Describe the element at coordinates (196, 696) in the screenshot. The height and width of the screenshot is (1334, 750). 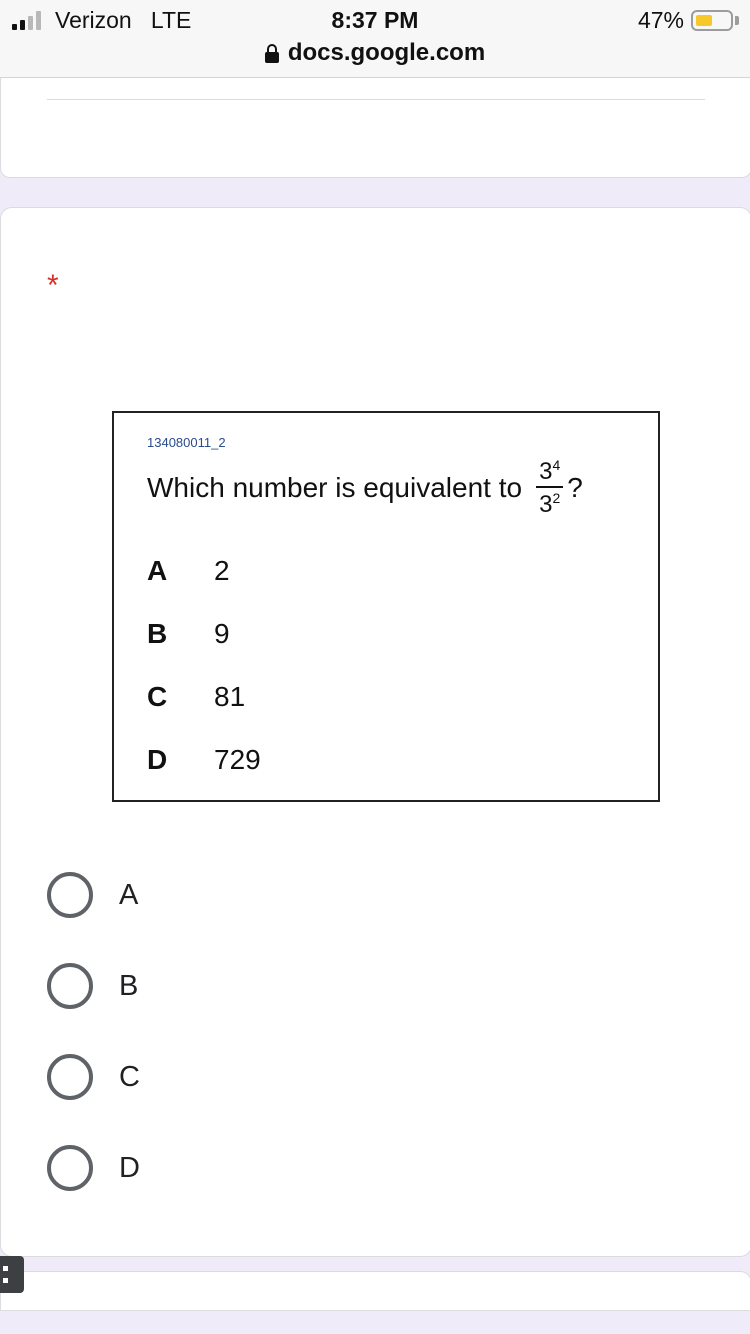
I see `image-option-c: C 81` at that location.